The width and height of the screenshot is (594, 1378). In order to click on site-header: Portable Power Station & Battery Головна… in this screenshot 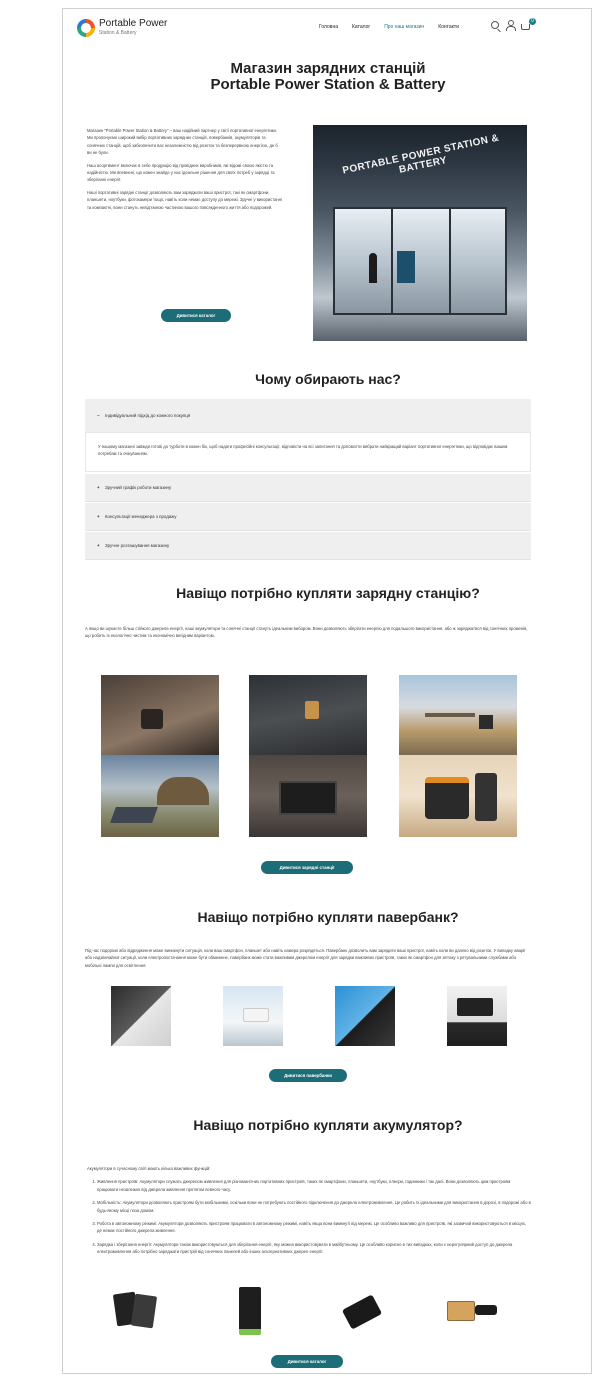, I will do `click(327, 28)`.